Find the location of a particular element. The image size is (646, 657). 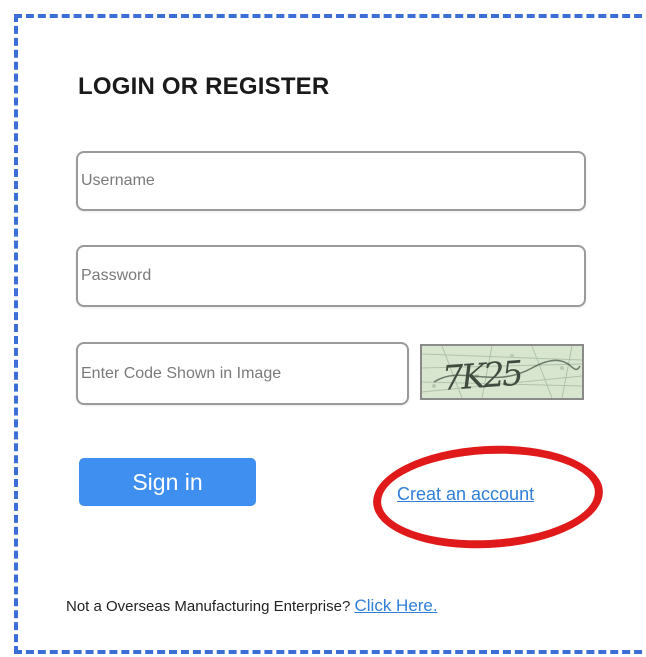

password-field is located at coordinates (331, 276).